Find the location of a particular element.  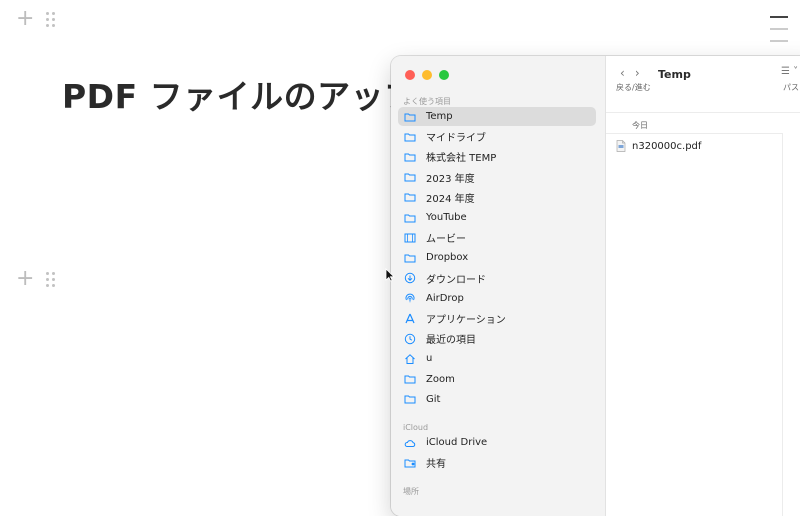

file-name: n320000c.pdf is located at coordinates (667, 146).